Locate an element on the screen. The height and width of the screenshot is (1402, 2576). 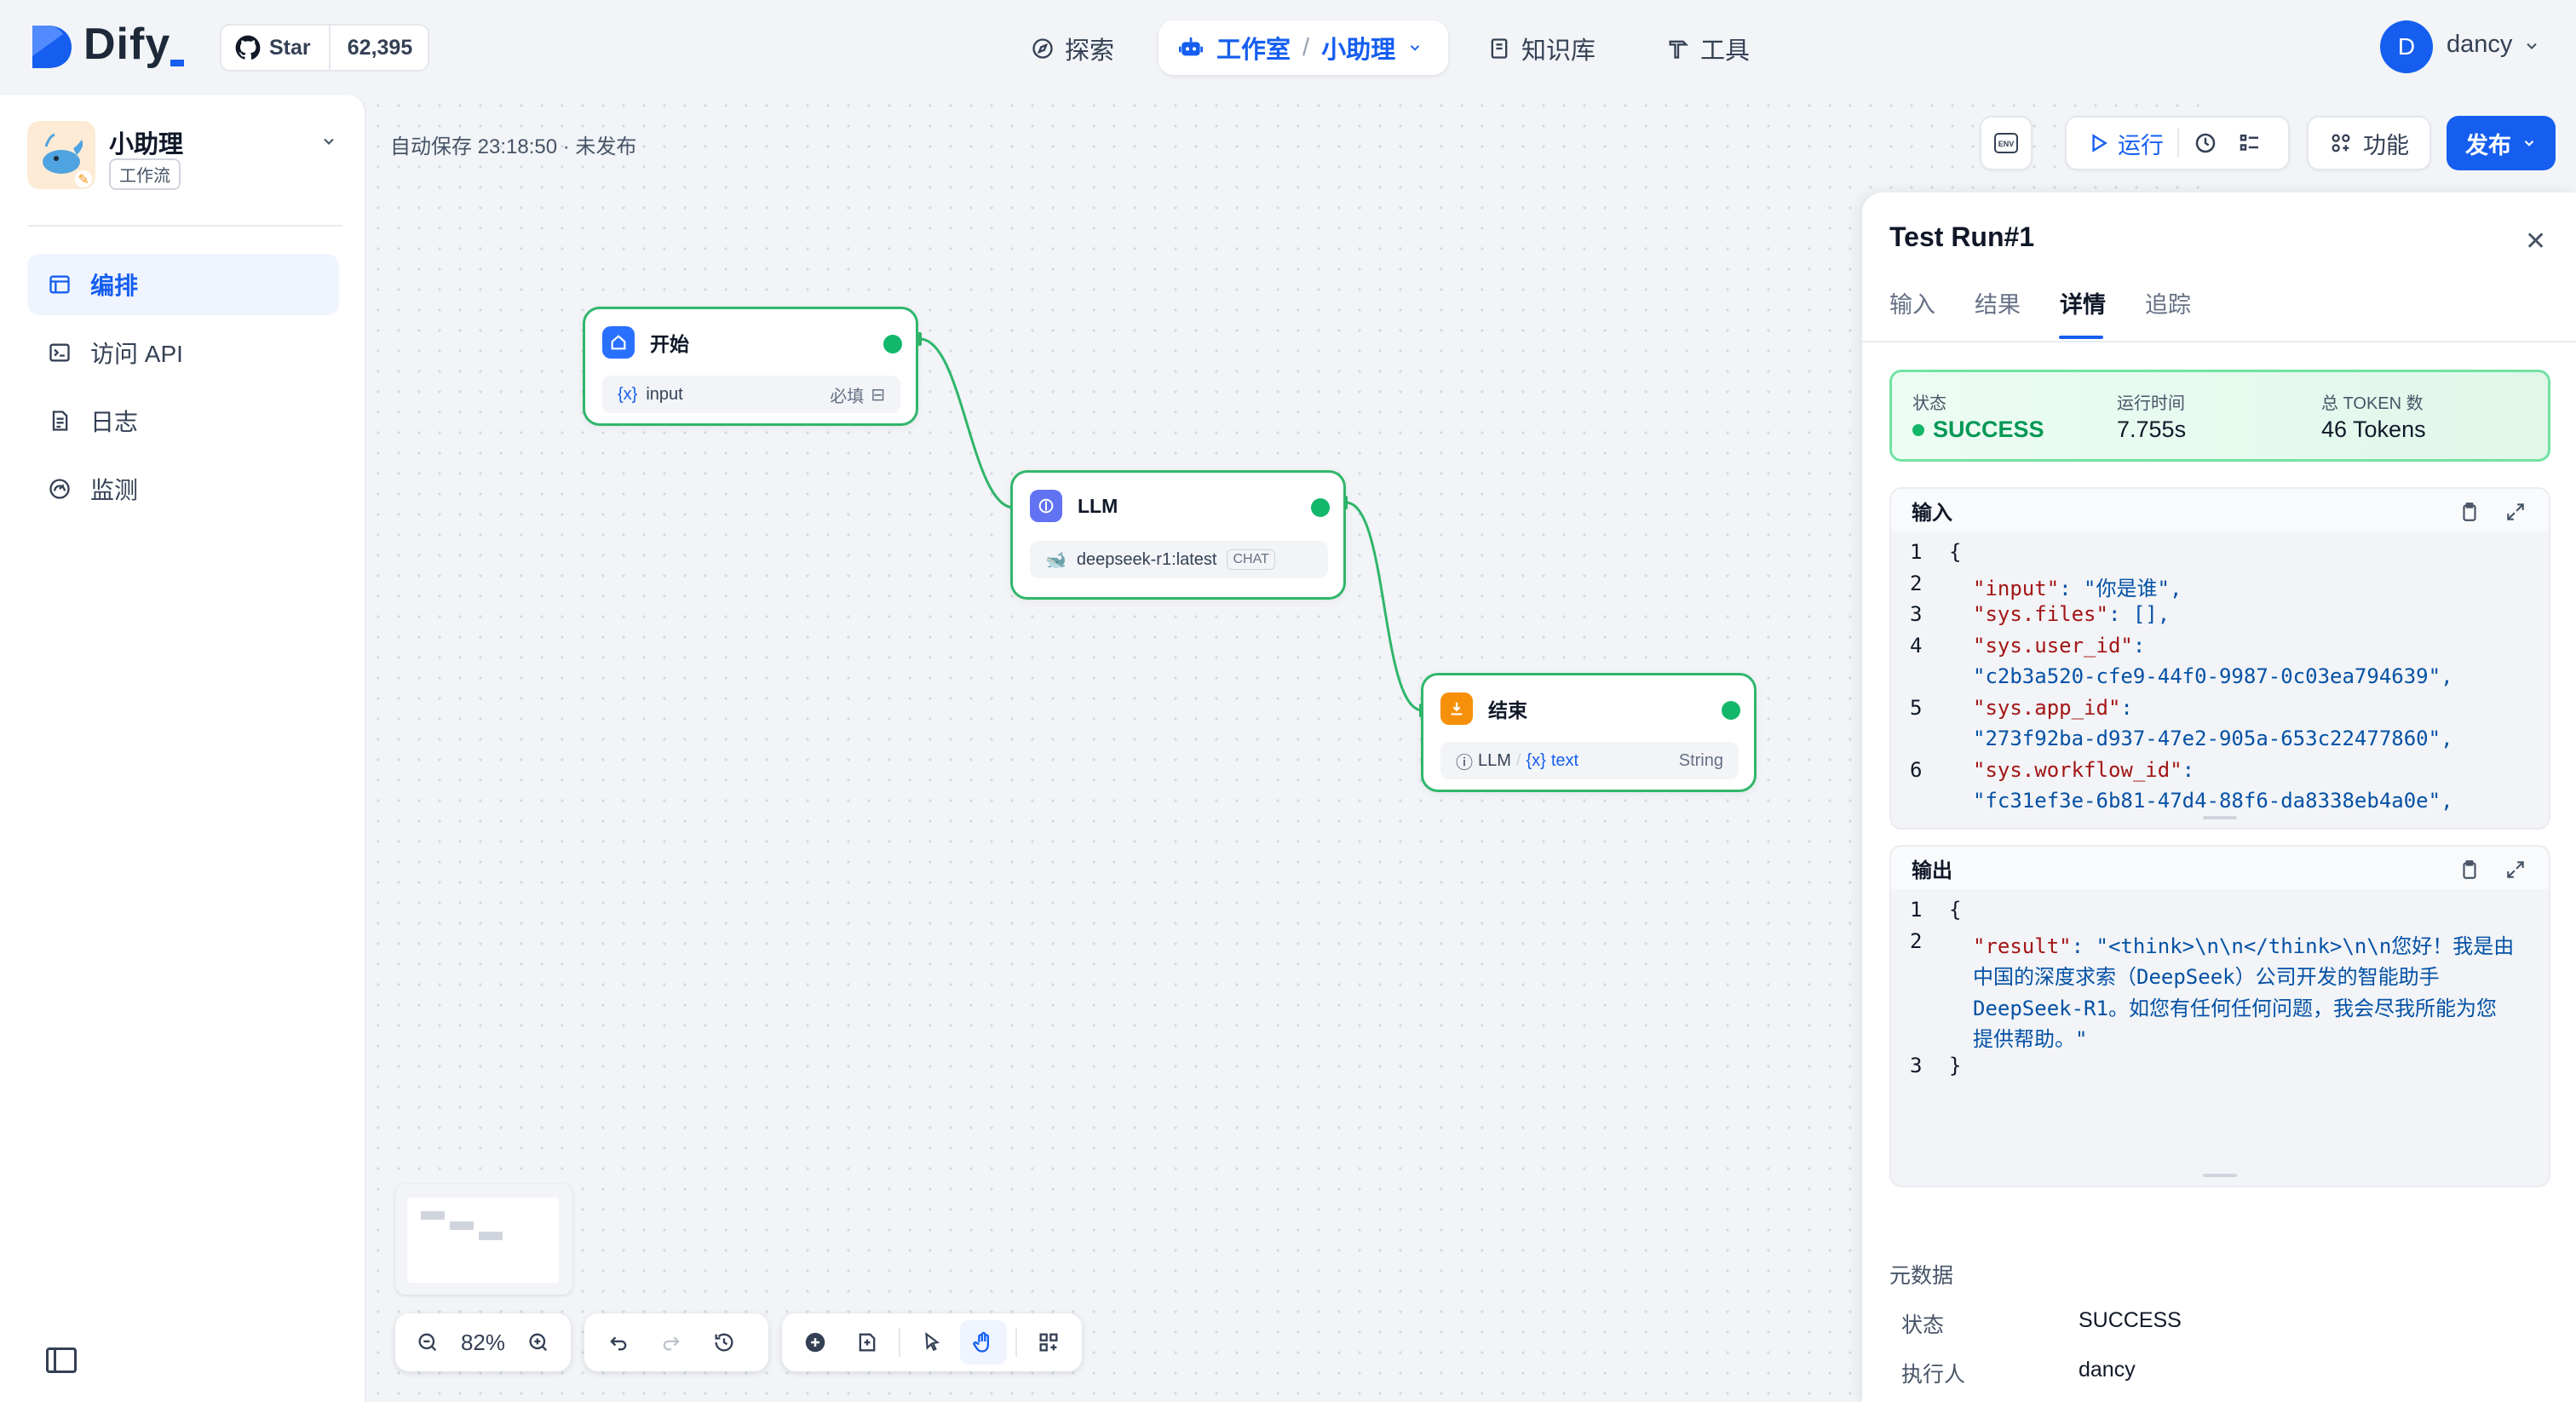
canvas-tools-toolbar is located at coordinates (932, 1342).